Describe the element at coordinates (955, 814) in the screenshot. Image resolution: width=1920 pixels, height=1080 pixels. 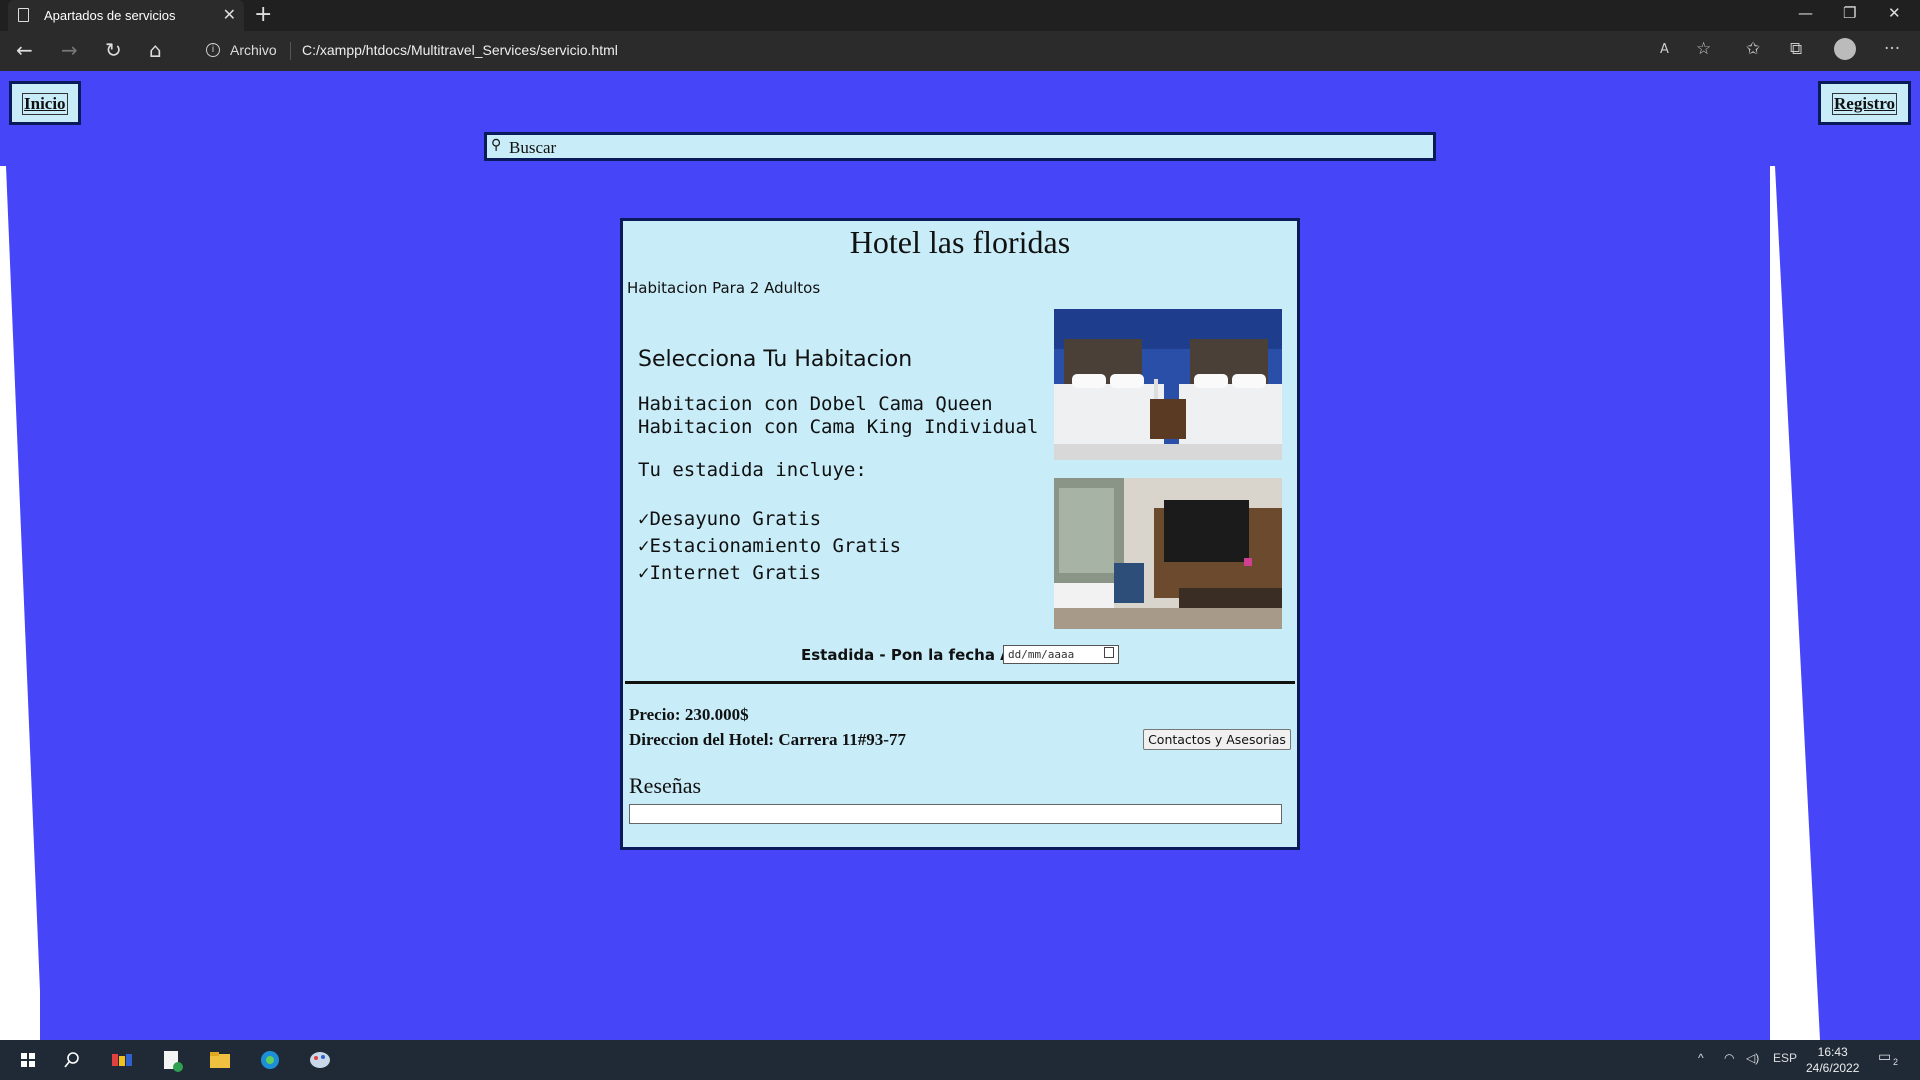
I see `review-input` at that location.